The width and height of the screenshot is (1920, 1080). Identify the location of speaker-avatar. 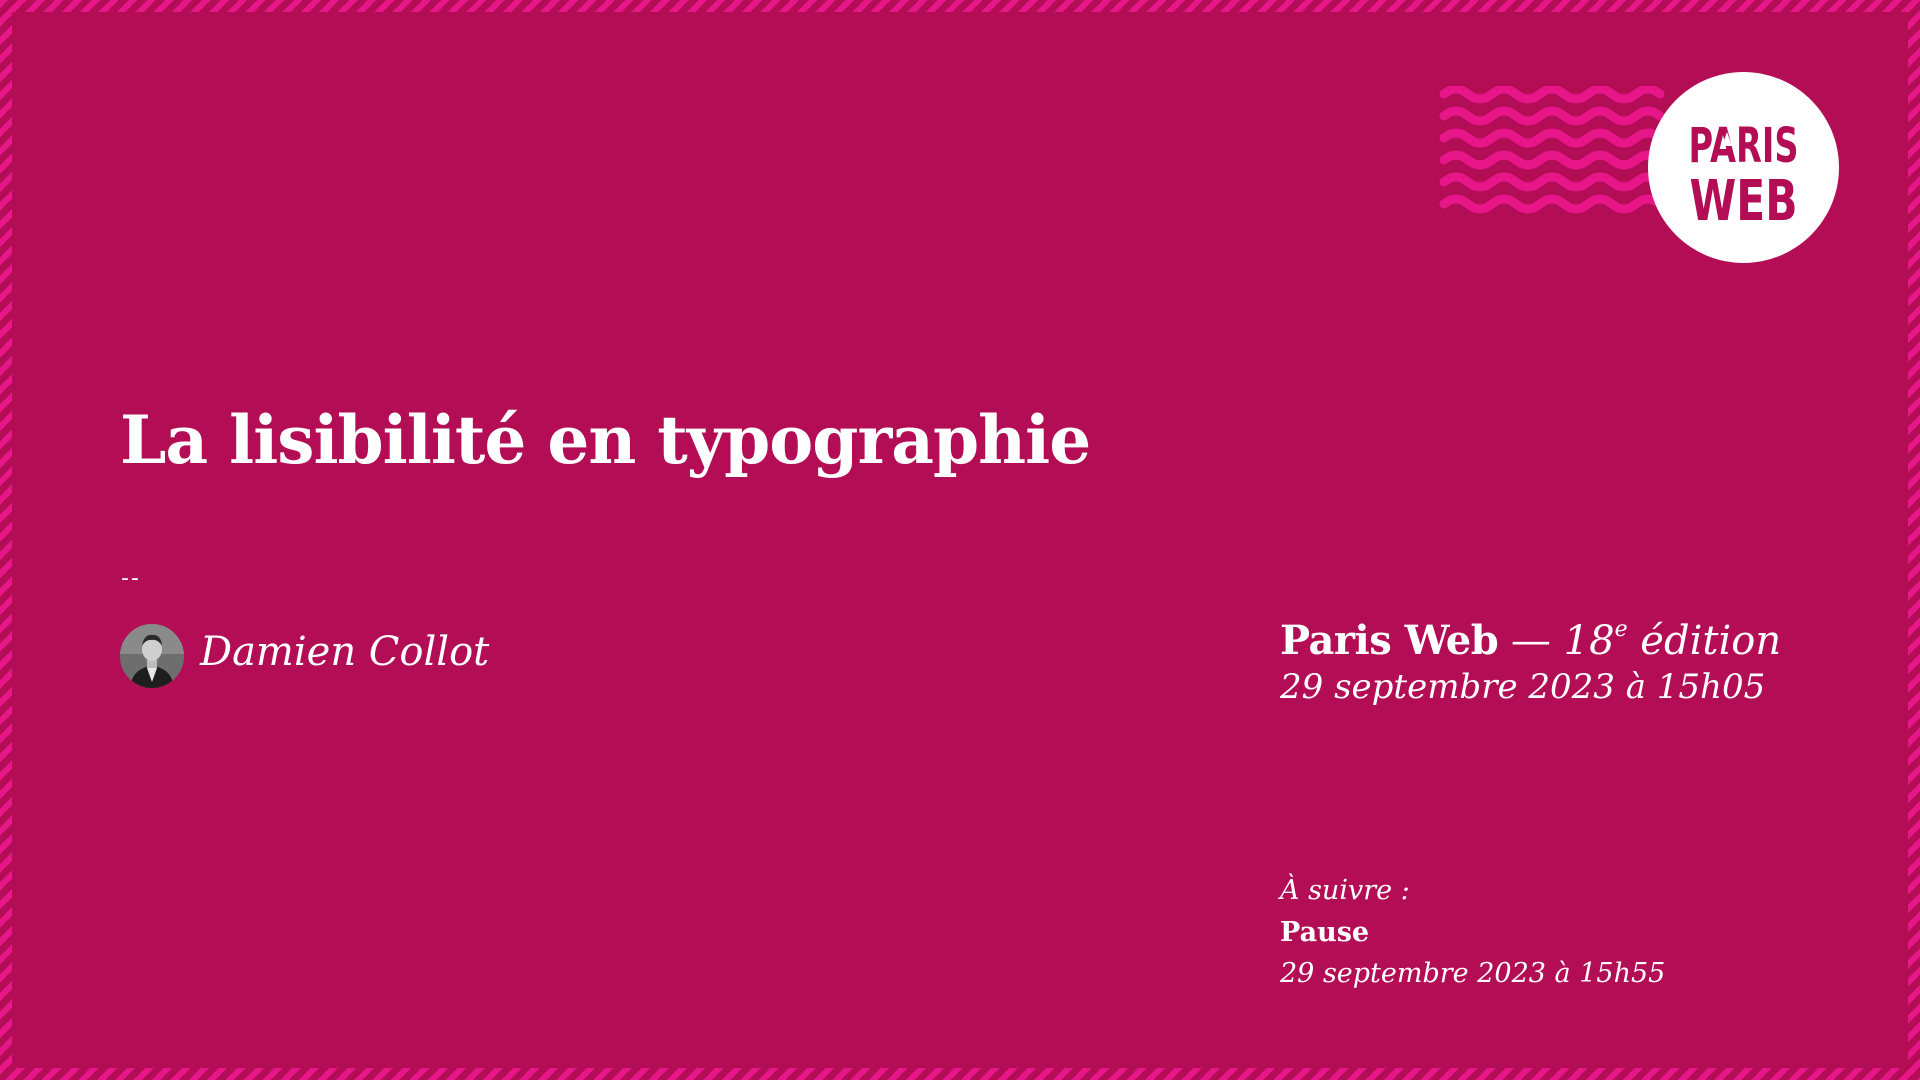
(152, 656).